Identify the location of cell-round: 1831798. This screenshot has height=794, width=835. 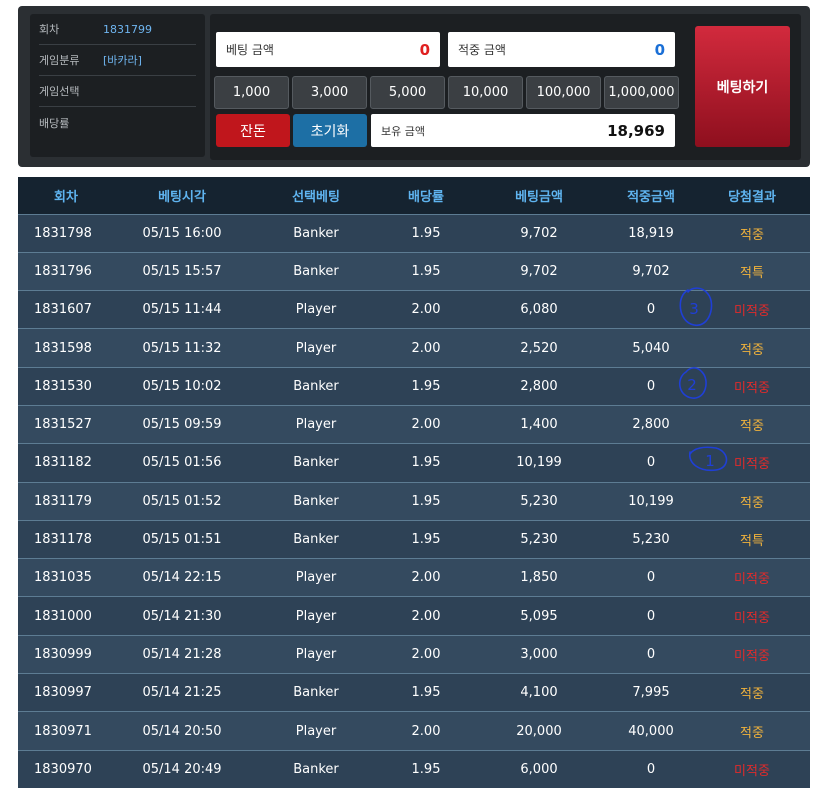
(66, 233).